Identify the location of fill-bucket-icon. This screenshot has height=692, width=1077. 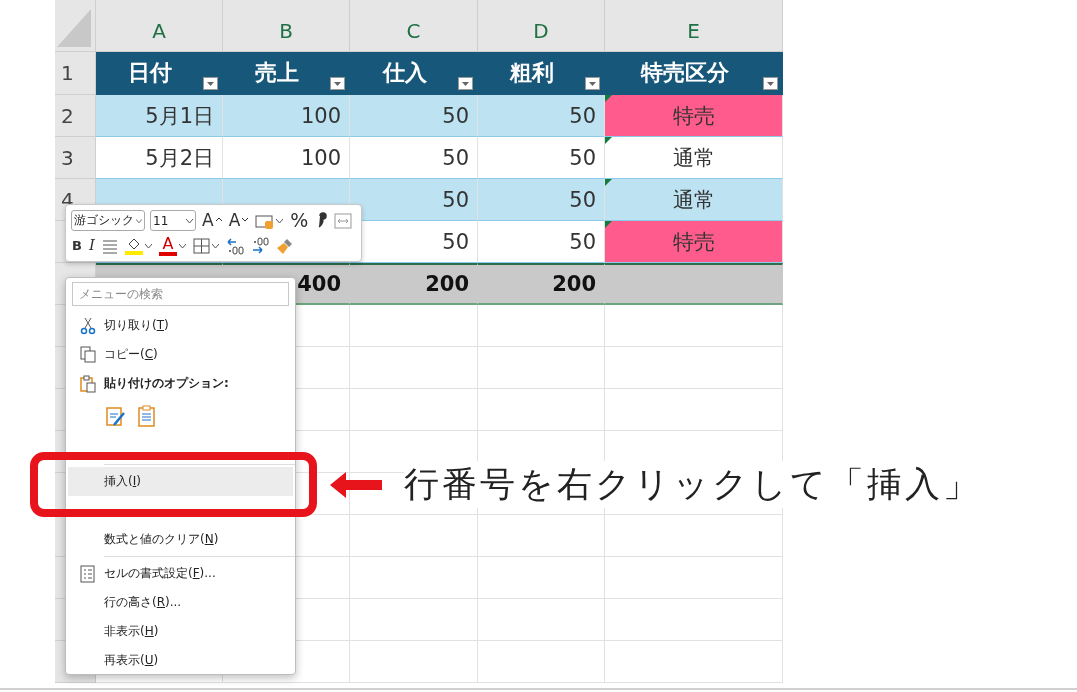
(133, 245).